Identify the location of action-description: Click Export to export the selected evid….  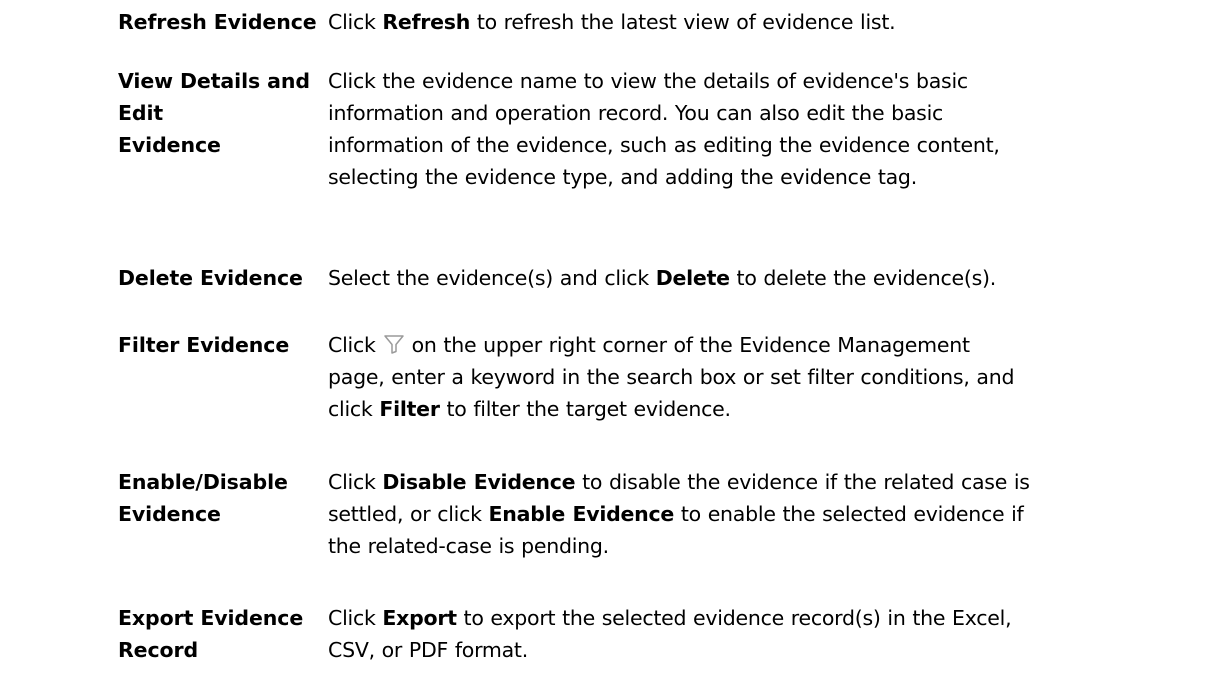
(670, 634).